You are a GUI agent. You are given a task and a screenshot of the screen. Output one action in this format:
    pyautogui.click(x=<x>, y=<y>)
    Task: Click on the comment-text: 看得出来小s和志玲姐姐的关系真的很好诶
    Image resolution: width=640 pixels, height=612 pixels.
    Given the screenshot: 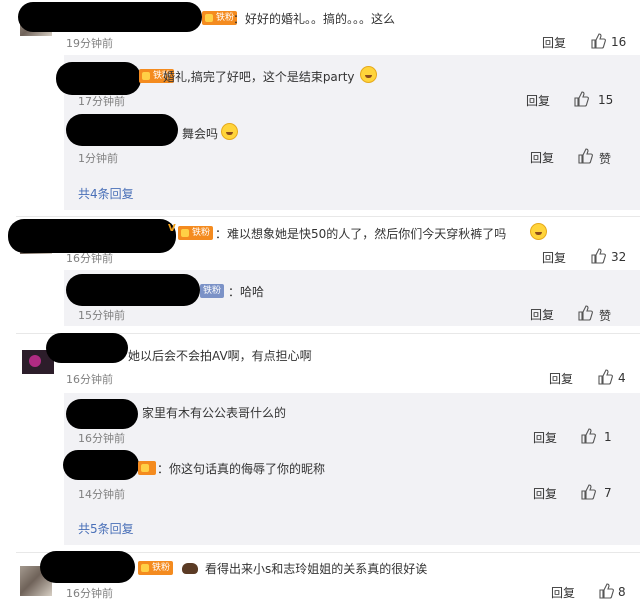 What is the action you would take?
    pyautogui.click(x=316, y=569)
    